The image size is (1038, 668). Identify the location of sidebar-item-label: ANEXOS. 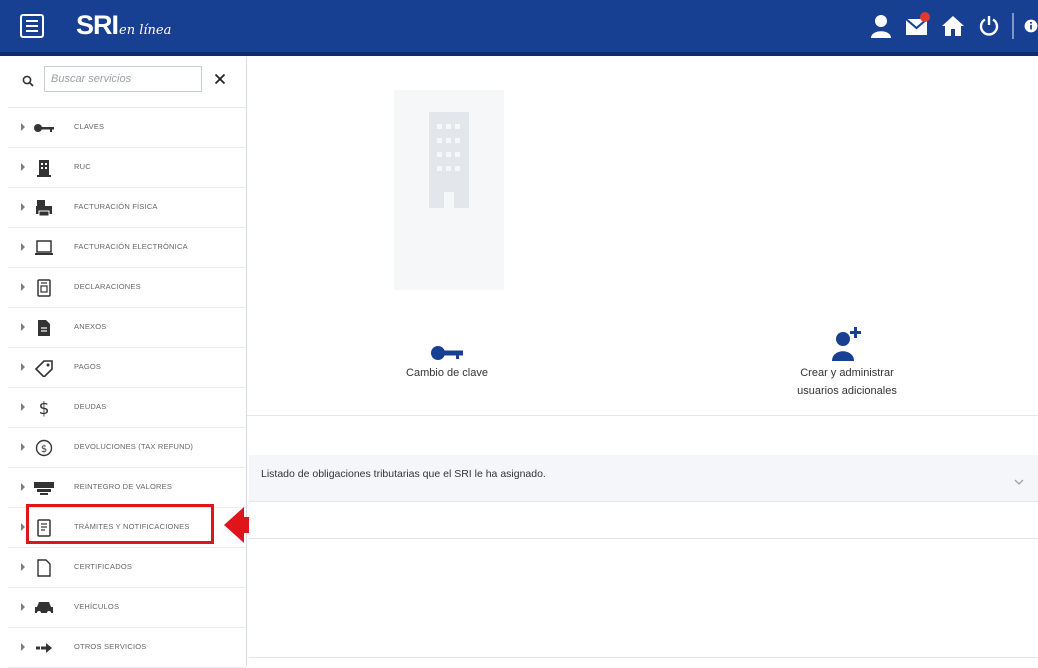
(90, 326).